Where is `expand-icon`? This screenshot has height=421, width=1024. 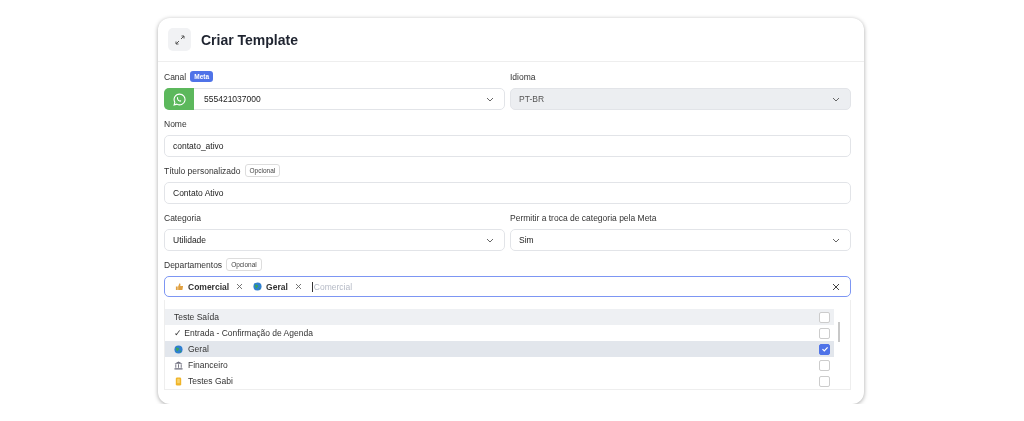
expand-icon is located at coordinates (179, 39).